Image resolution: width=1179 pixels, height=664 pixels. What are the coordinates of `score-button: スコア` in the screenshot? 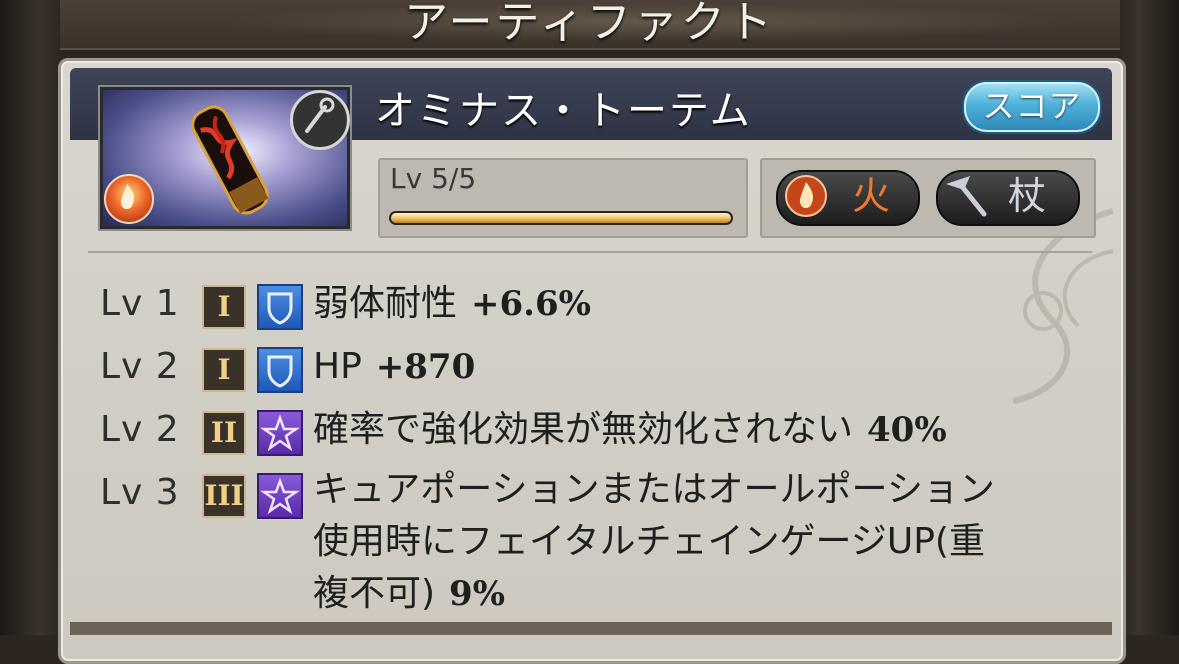 It's located at (1032, 107).